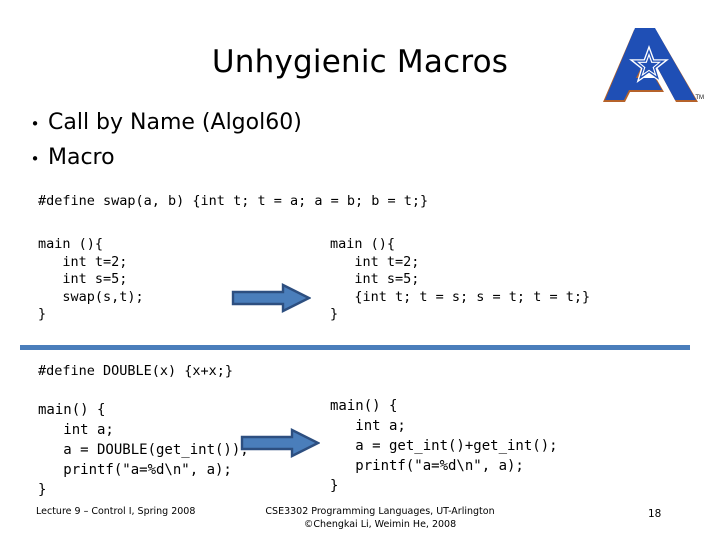 The width and height of the screenshot is (720, 540). Describe the element at coordinates (81, 157) in the screenshot. I see `bullet-text: Macro` at that location.